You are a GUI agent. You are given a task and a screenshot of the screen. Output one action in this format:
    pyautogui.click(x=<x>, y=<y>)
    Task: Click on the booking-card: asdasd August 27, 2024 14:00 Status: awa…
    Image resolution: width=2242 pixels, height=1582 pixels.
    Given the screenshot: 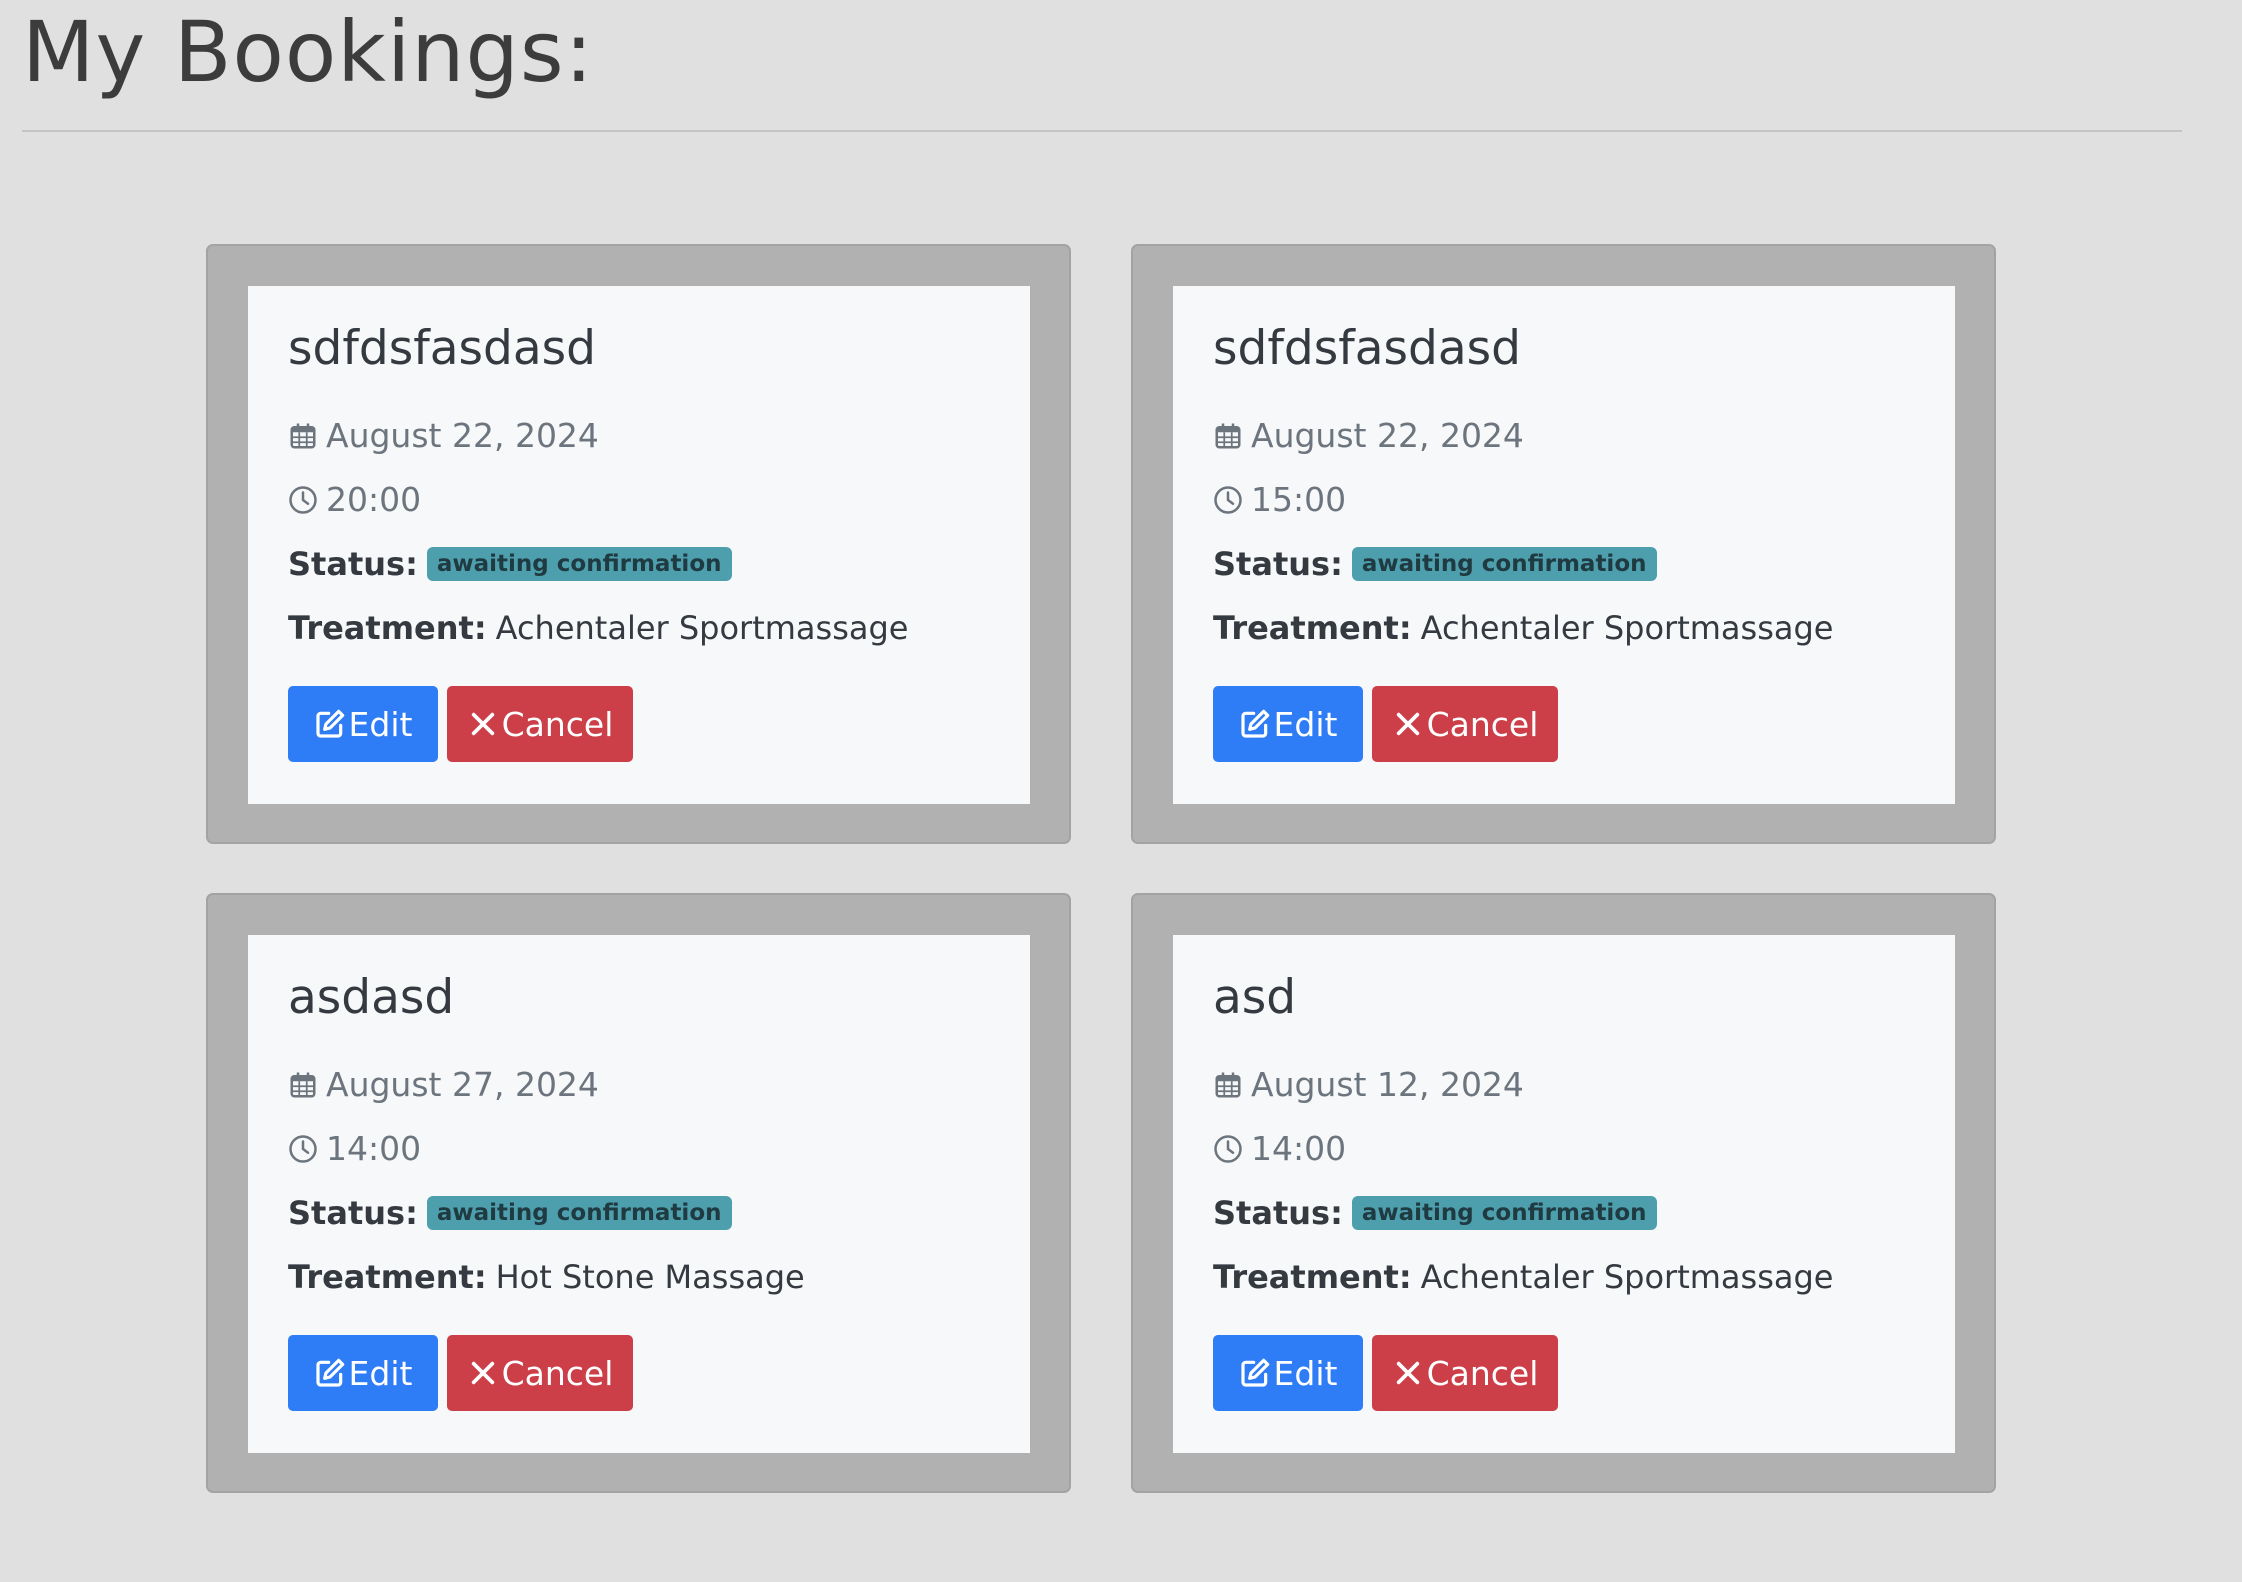 What is the action you would take?
    pyautogui.click(x=638, y=1193)
    